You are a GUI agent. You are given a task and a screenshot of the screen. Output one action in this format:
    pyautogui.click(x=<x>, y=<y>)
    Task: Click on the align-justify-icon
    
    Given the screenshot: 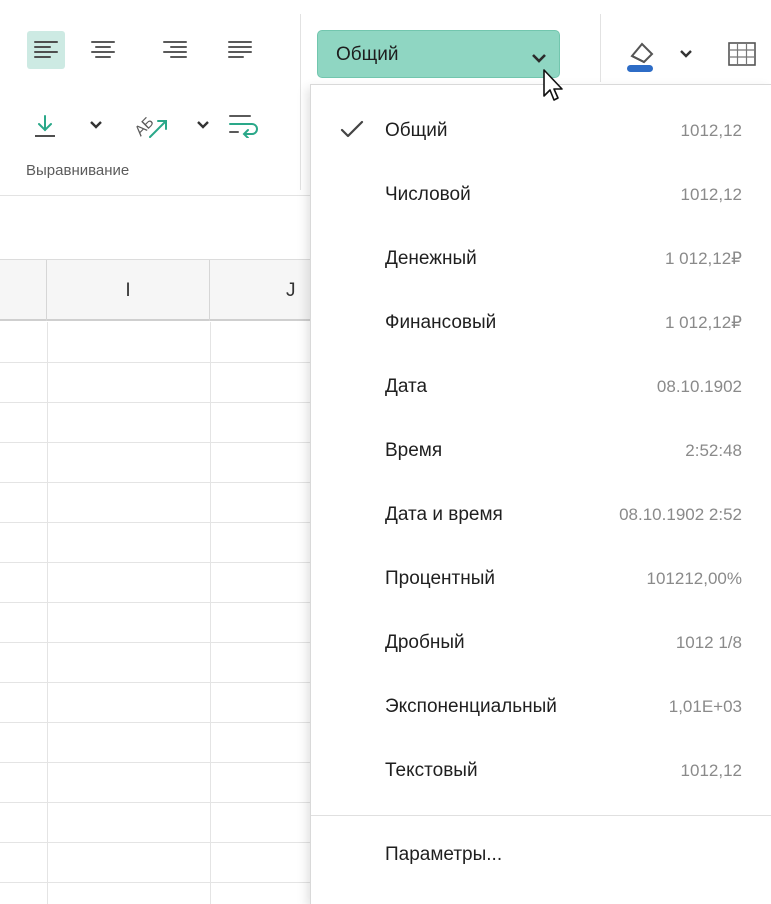 What is the action you would take?
    pyautogui.click(x=240, y=49)
    